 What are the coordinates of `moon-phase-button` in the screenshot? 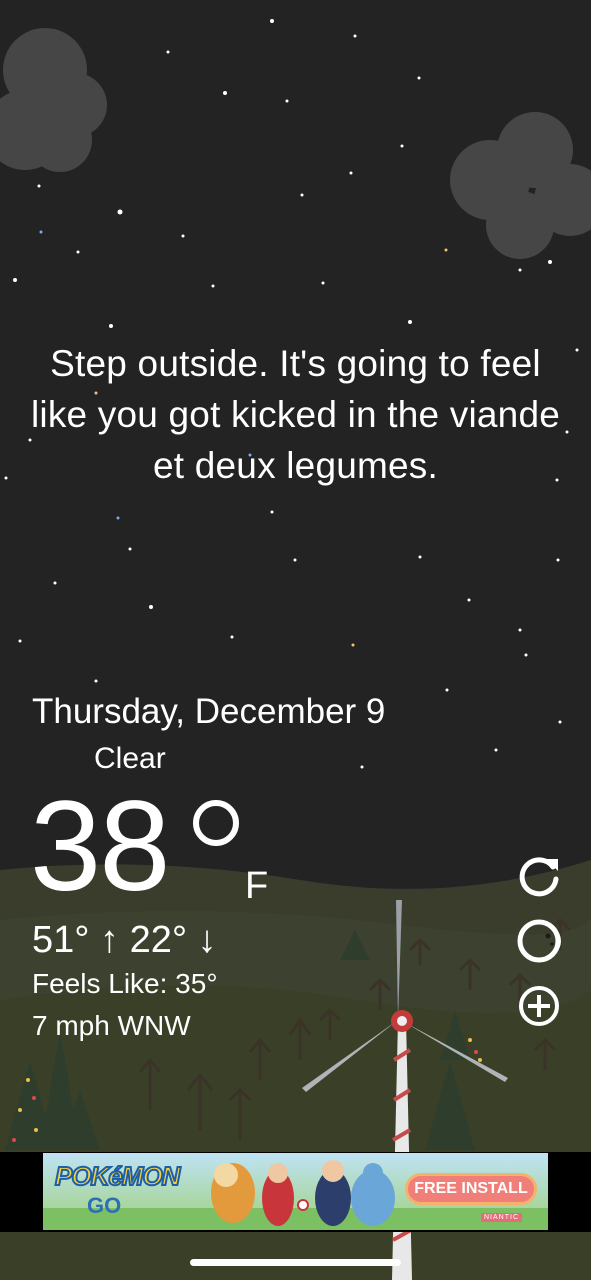 It's located at (539, 941).